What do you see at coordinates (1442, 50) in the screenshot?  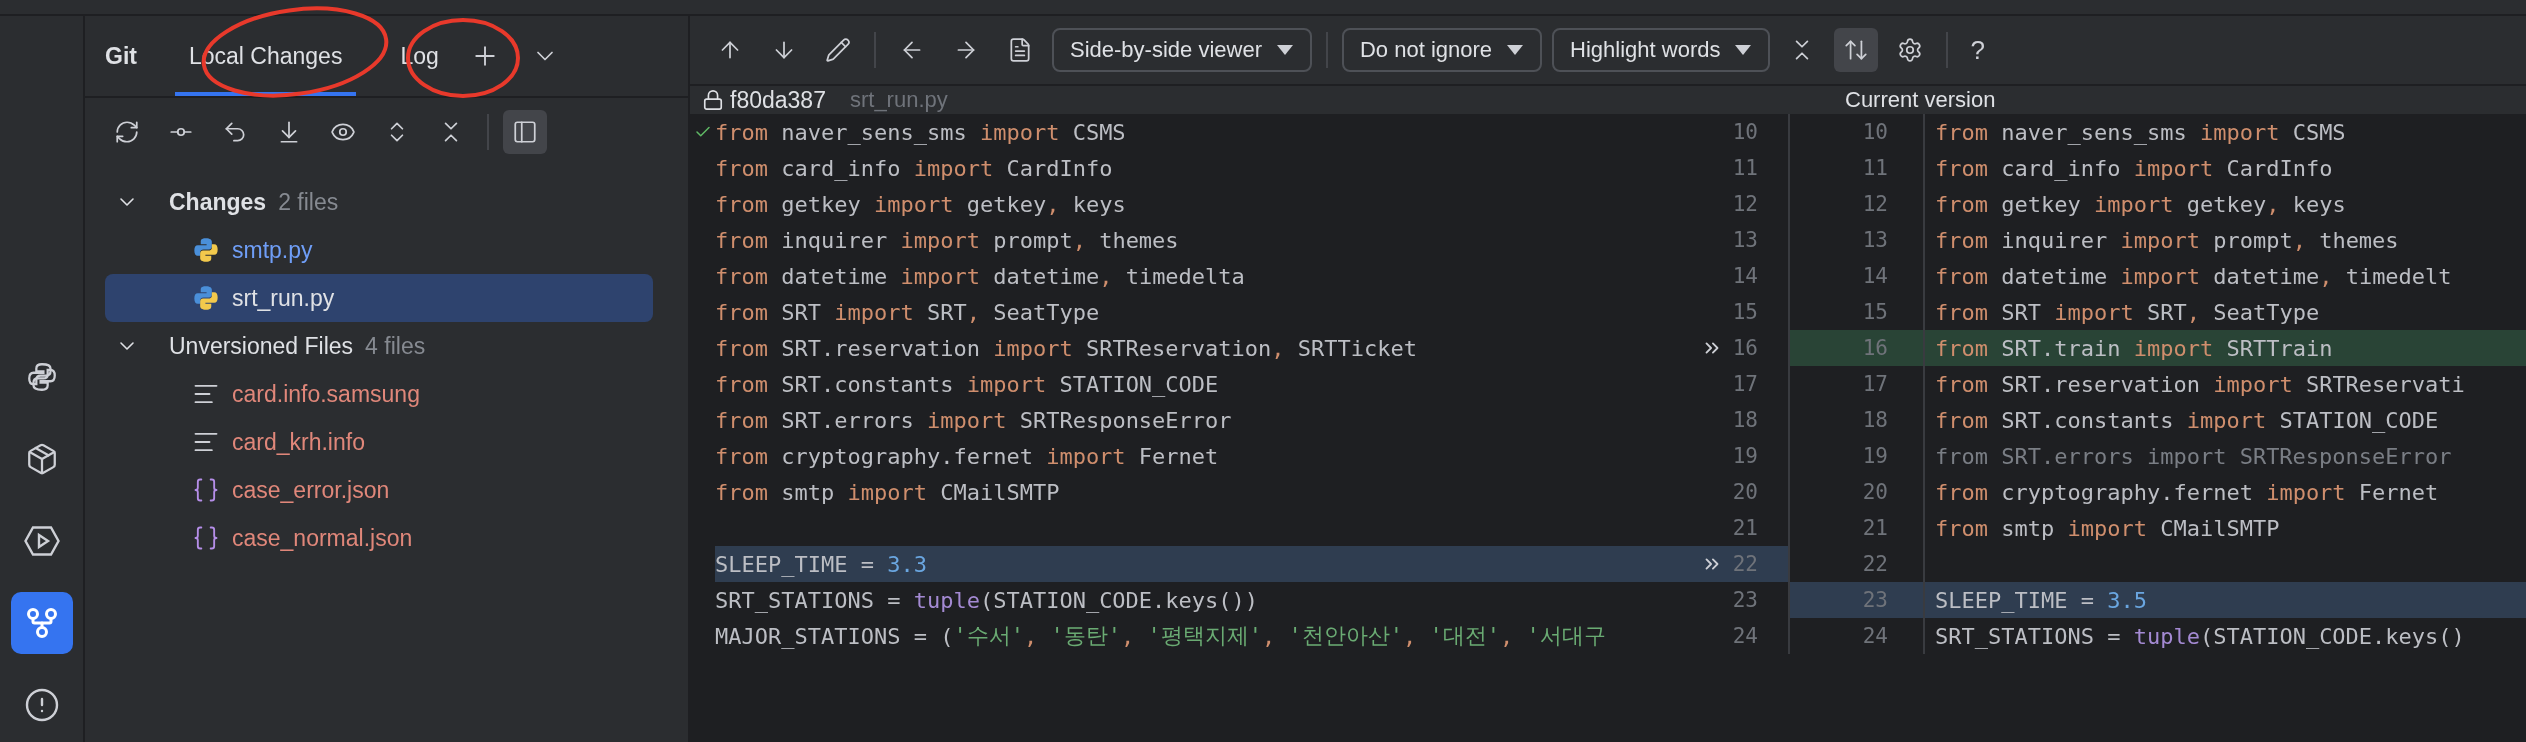 I see `dropdown: Do not ignore` at bounding box center [1442, 50].